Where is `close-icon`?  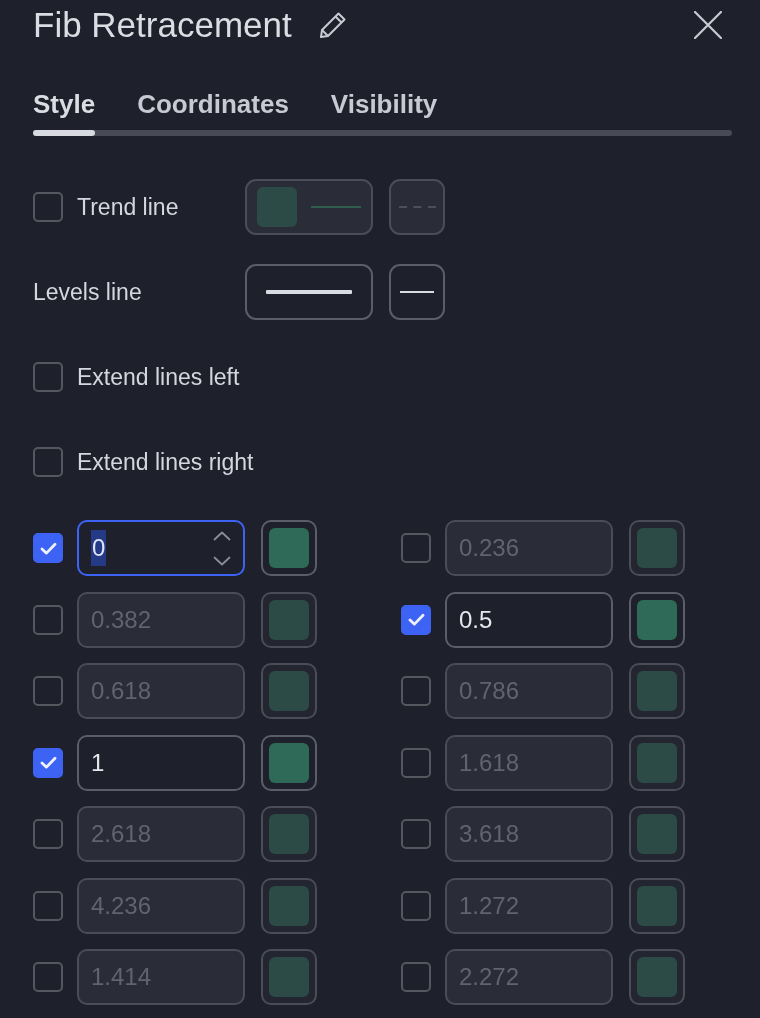 close-icon is located at coordinates (708, 25).